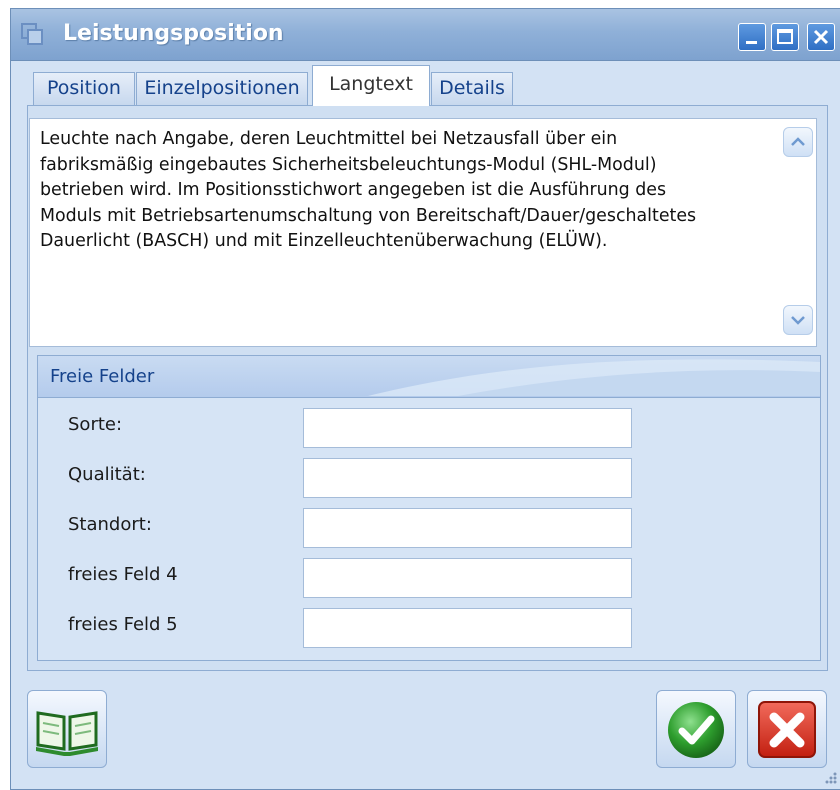 The height and width of the screenshot is (790, 840). Describe the element at coordinates (467, 528) in the screenshot. I see `standort-field` at that location.